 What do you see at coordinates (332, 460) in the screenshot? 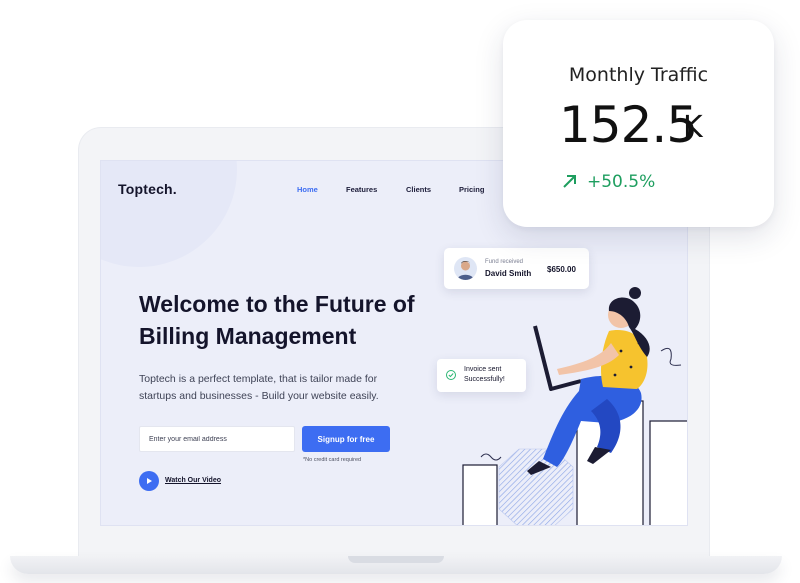
I see `no-credit-card-note: *No credit card required` at bounding box center [332, 460].